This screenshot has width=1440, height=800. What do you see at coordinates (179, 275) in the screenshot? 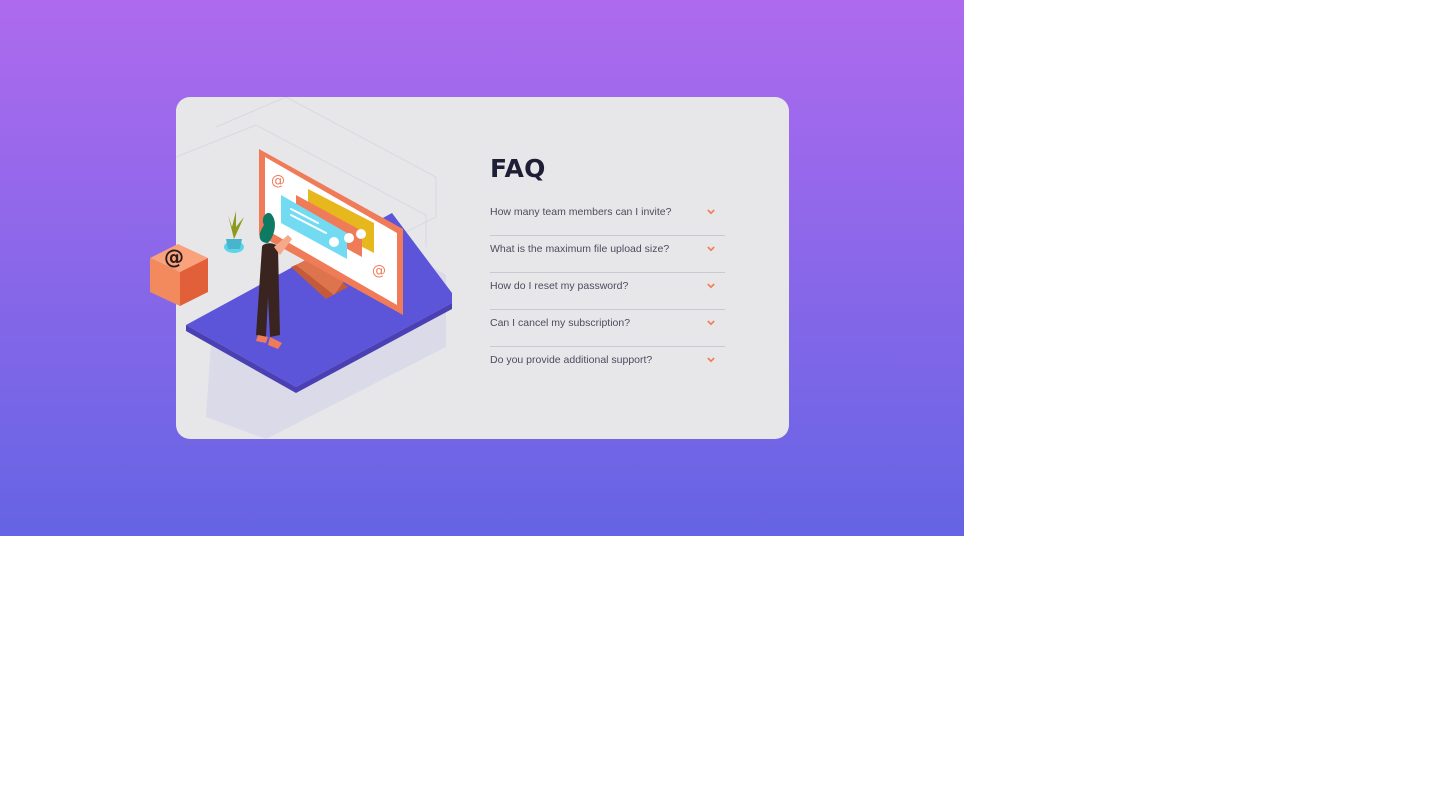
I see `at-box-illustration: @` at bounding box center [179, 275].